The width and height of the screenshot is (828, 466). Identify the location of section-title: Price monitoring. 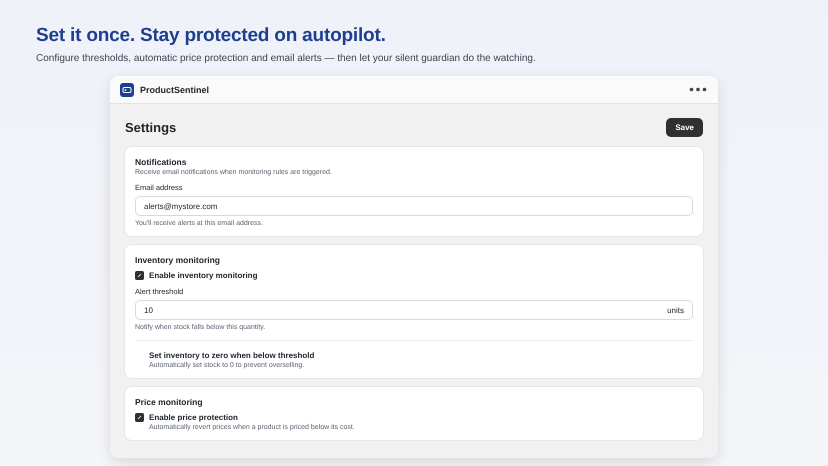
(169, 402).